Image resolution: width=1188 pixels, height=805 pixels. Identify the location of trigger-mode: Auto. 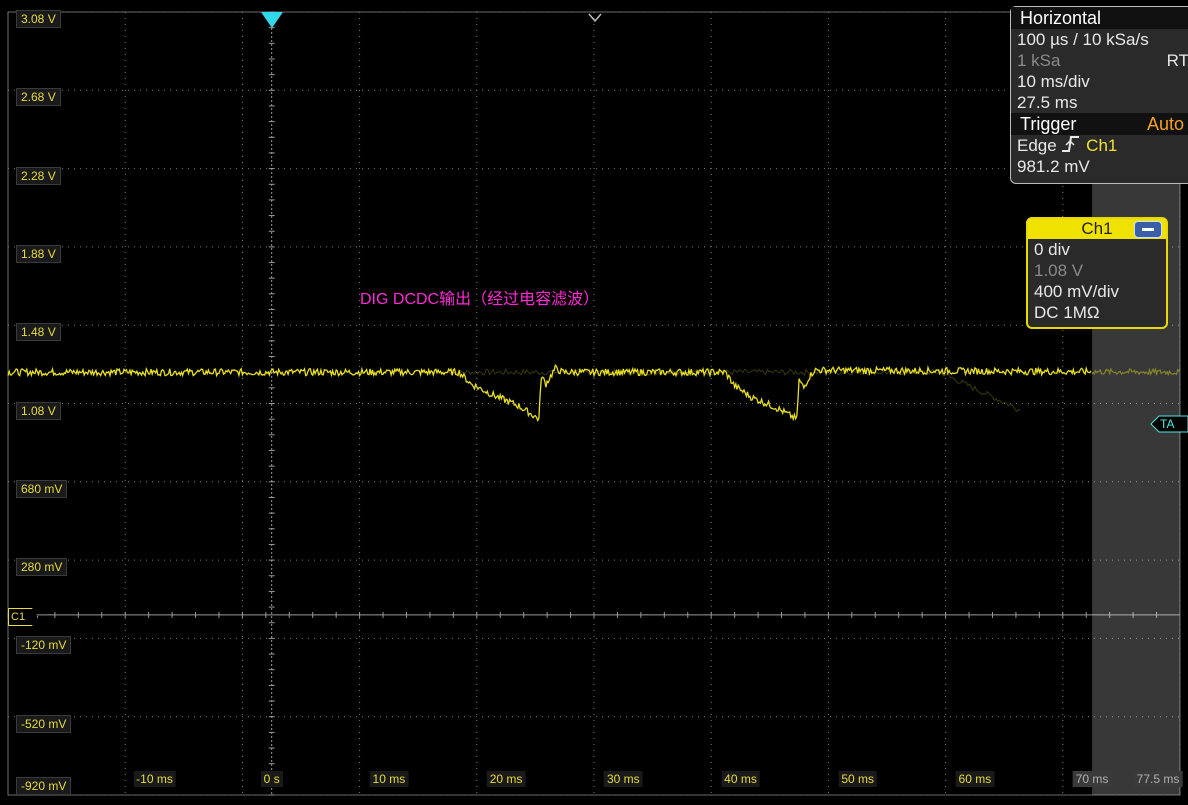
(1165, 124).